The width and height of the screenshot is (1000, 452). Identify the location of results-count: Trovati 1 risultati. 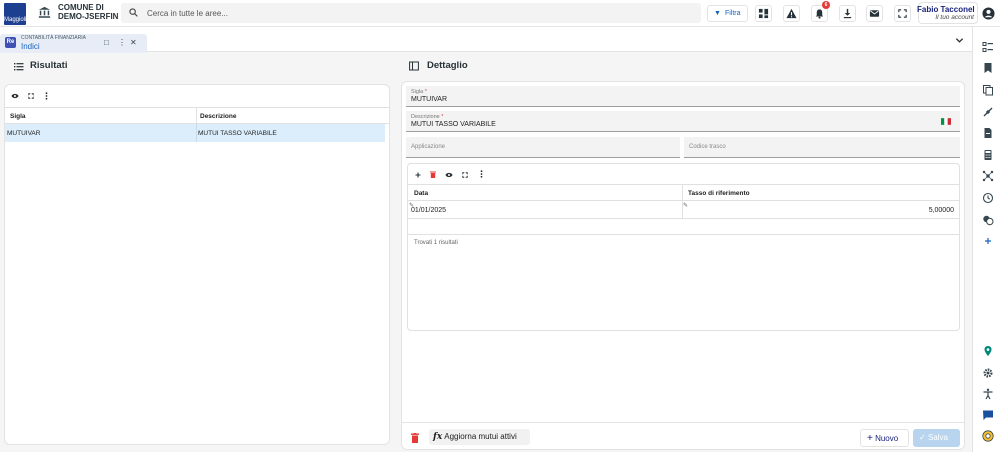
(436, 243).